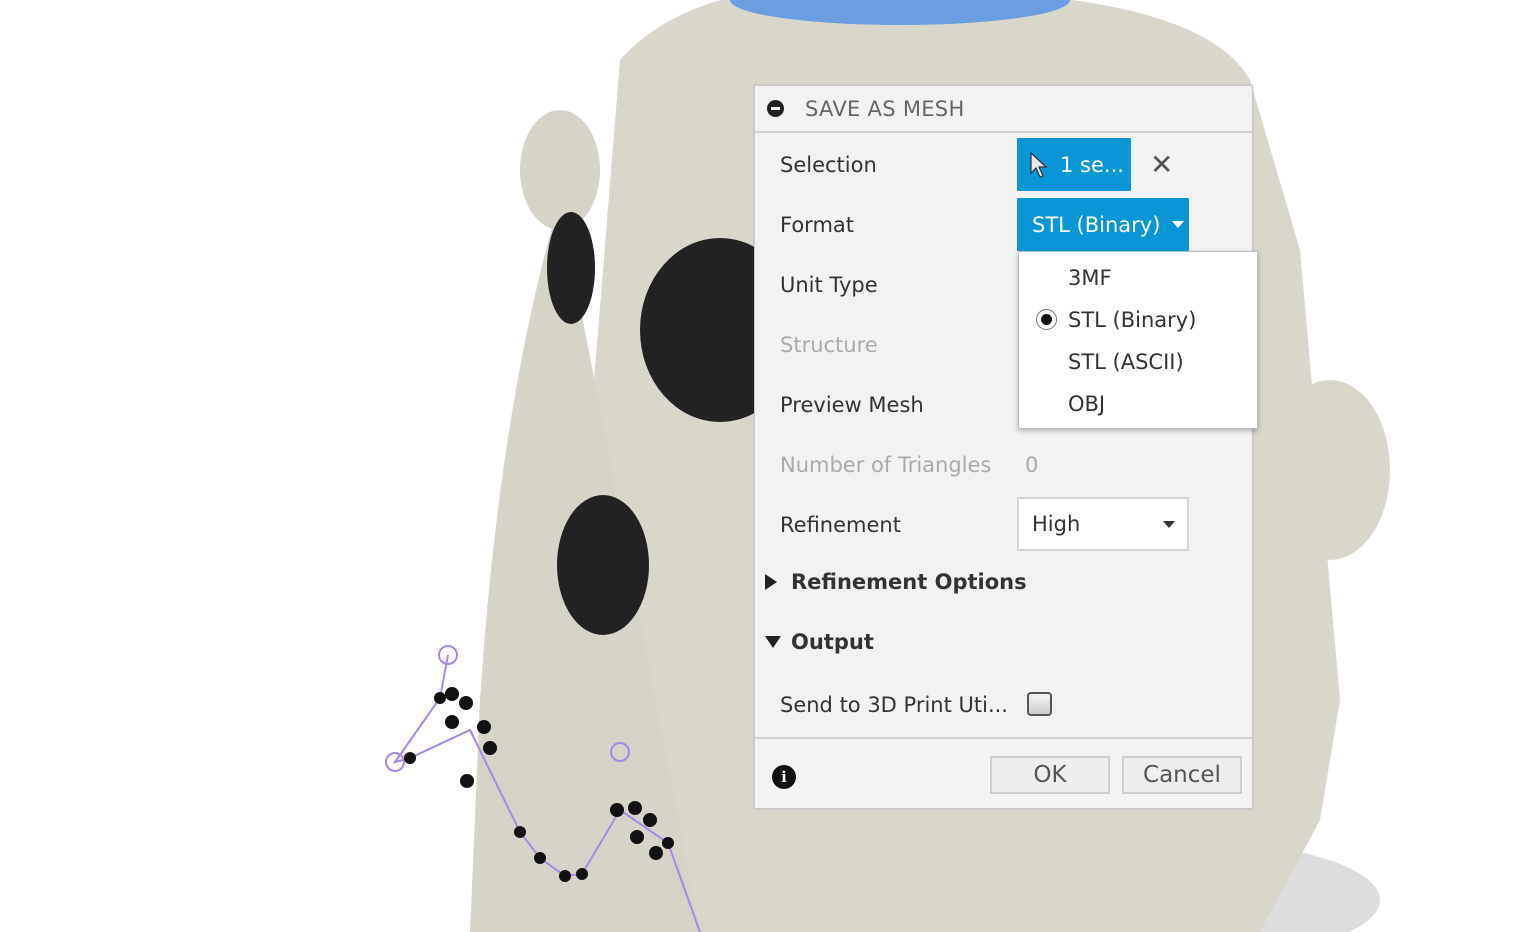  Describe the element at coordinates (885, 108) in the screenshot. I see `dialog-title: SAVE AS MESH` at that location.